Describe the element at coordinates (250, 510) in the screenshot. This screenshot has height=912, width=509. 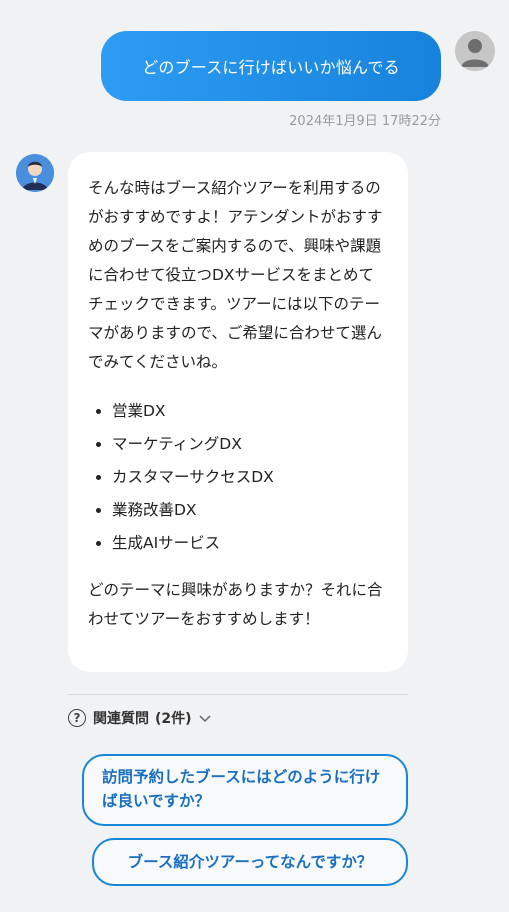
I see `theme-list-item: 業務改善DX` at that location.